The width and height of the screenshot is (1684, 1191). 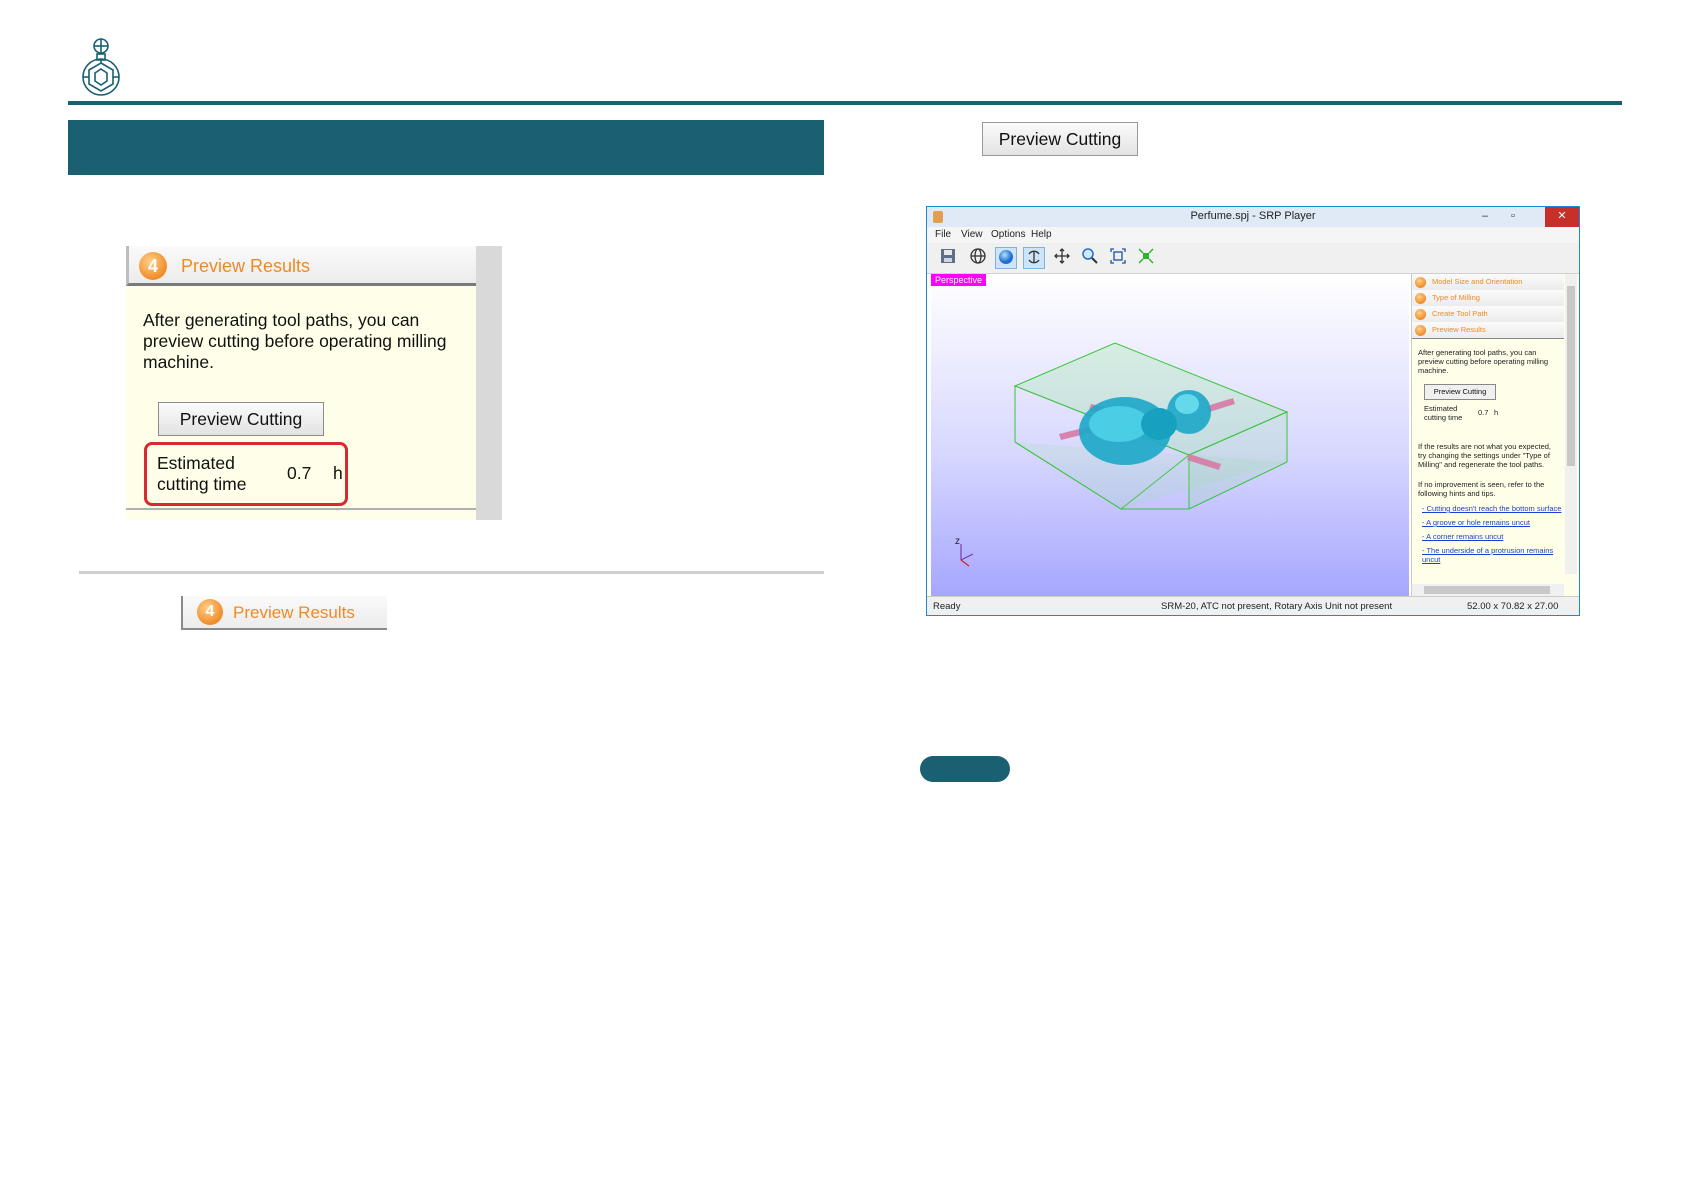 I want to click on zoom-icon, so click(x=1090, y=258).